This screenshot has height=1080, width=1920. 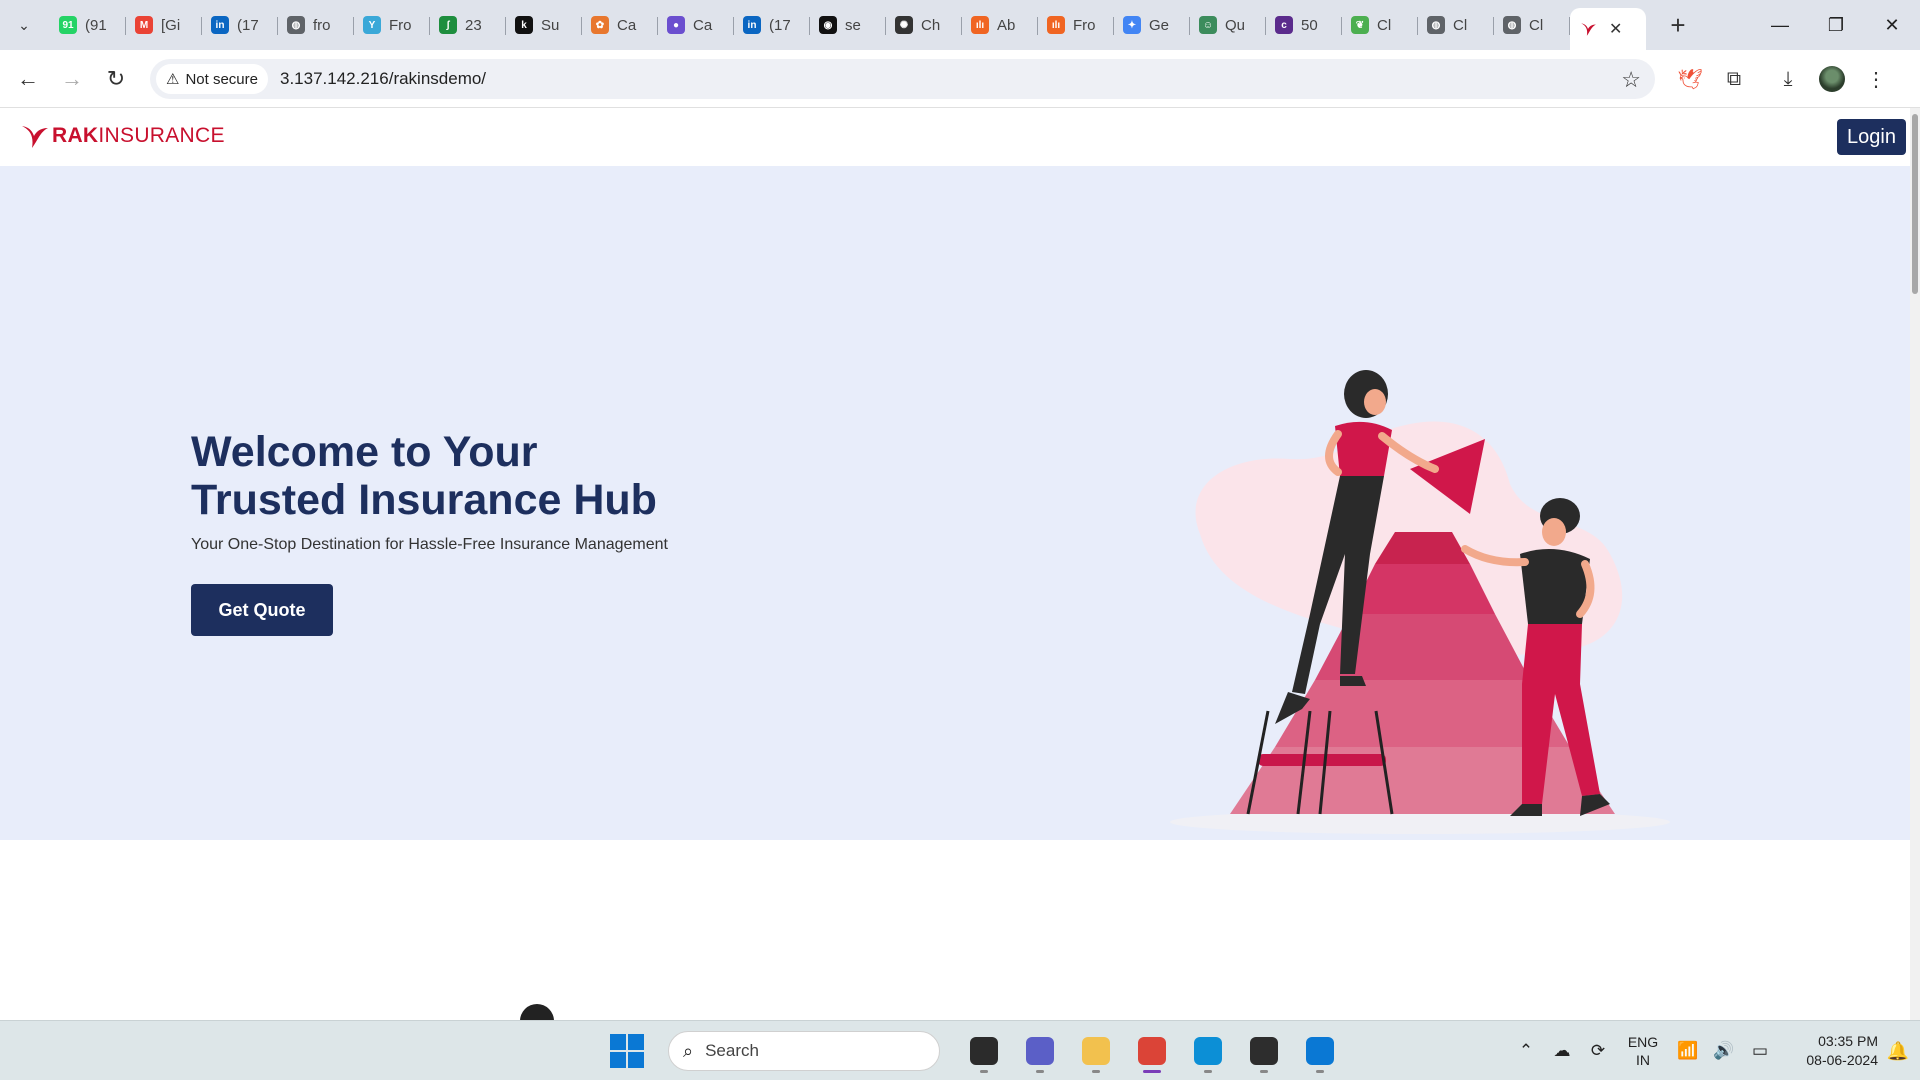 What do you see at coordinates (164, 25) in the screenshot?
I see `browser-tab: M [Gi` at bounding box center [164, 25].